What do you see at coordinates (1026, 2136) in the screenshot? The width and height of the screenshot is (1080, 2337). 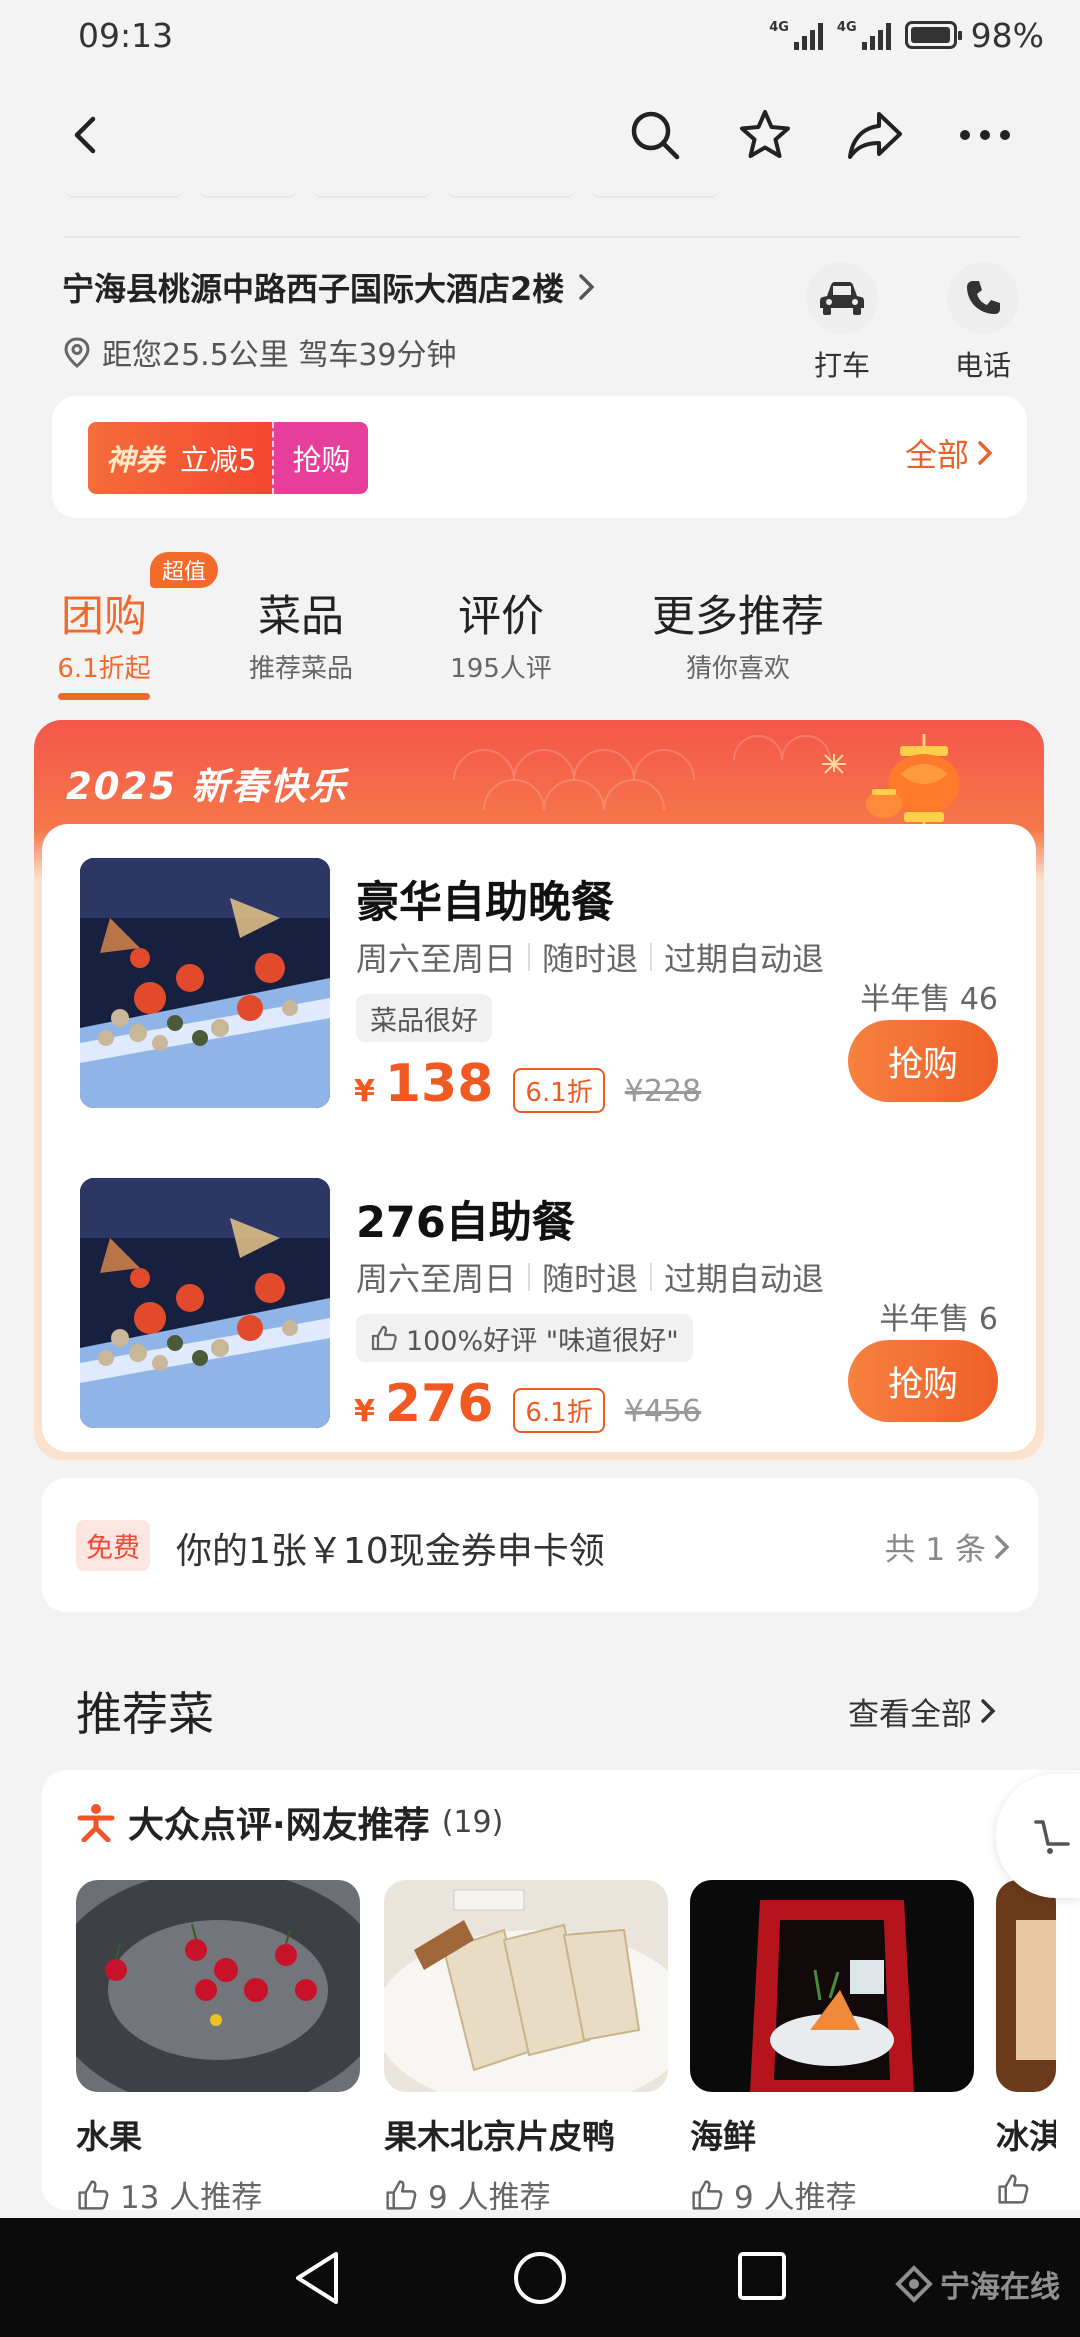 I see `dish-name: 冰淇` at bounding box center [1026, 2136].